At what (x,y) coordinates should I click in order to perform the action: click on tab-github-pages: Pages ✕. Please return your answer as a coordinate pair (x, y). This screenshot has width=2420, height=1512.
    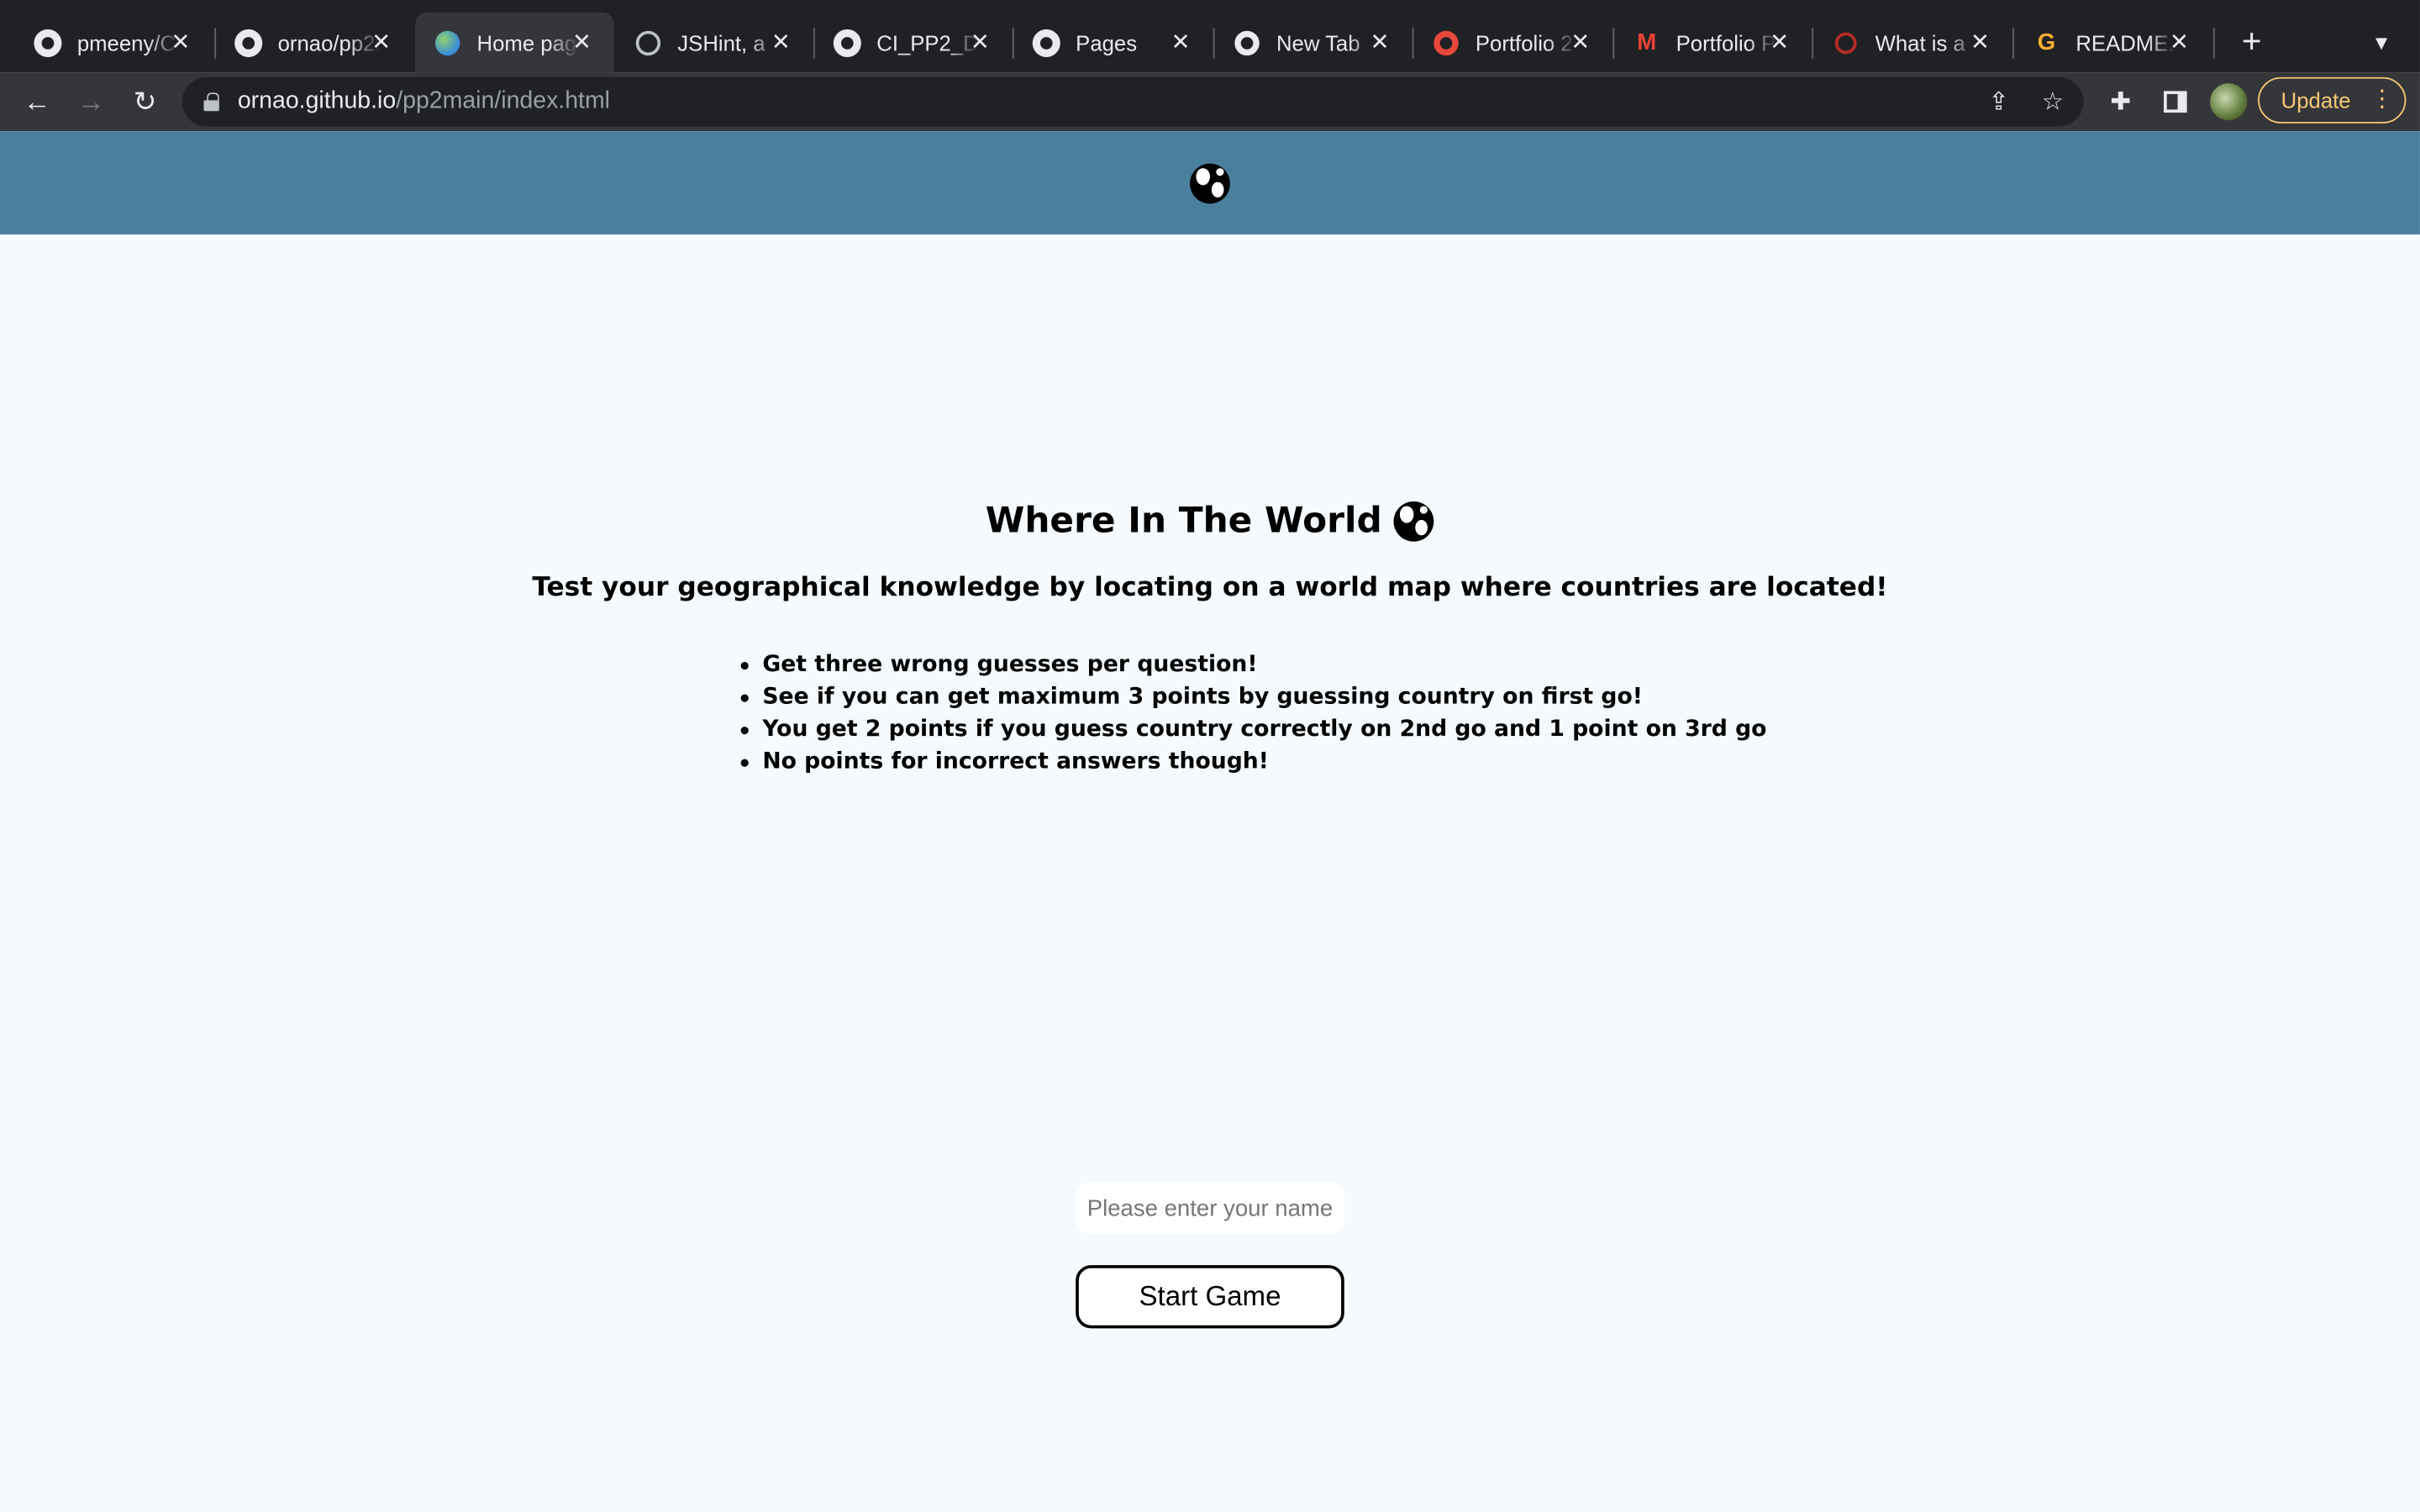
    Looking at the image, I should click on (1113, 43).